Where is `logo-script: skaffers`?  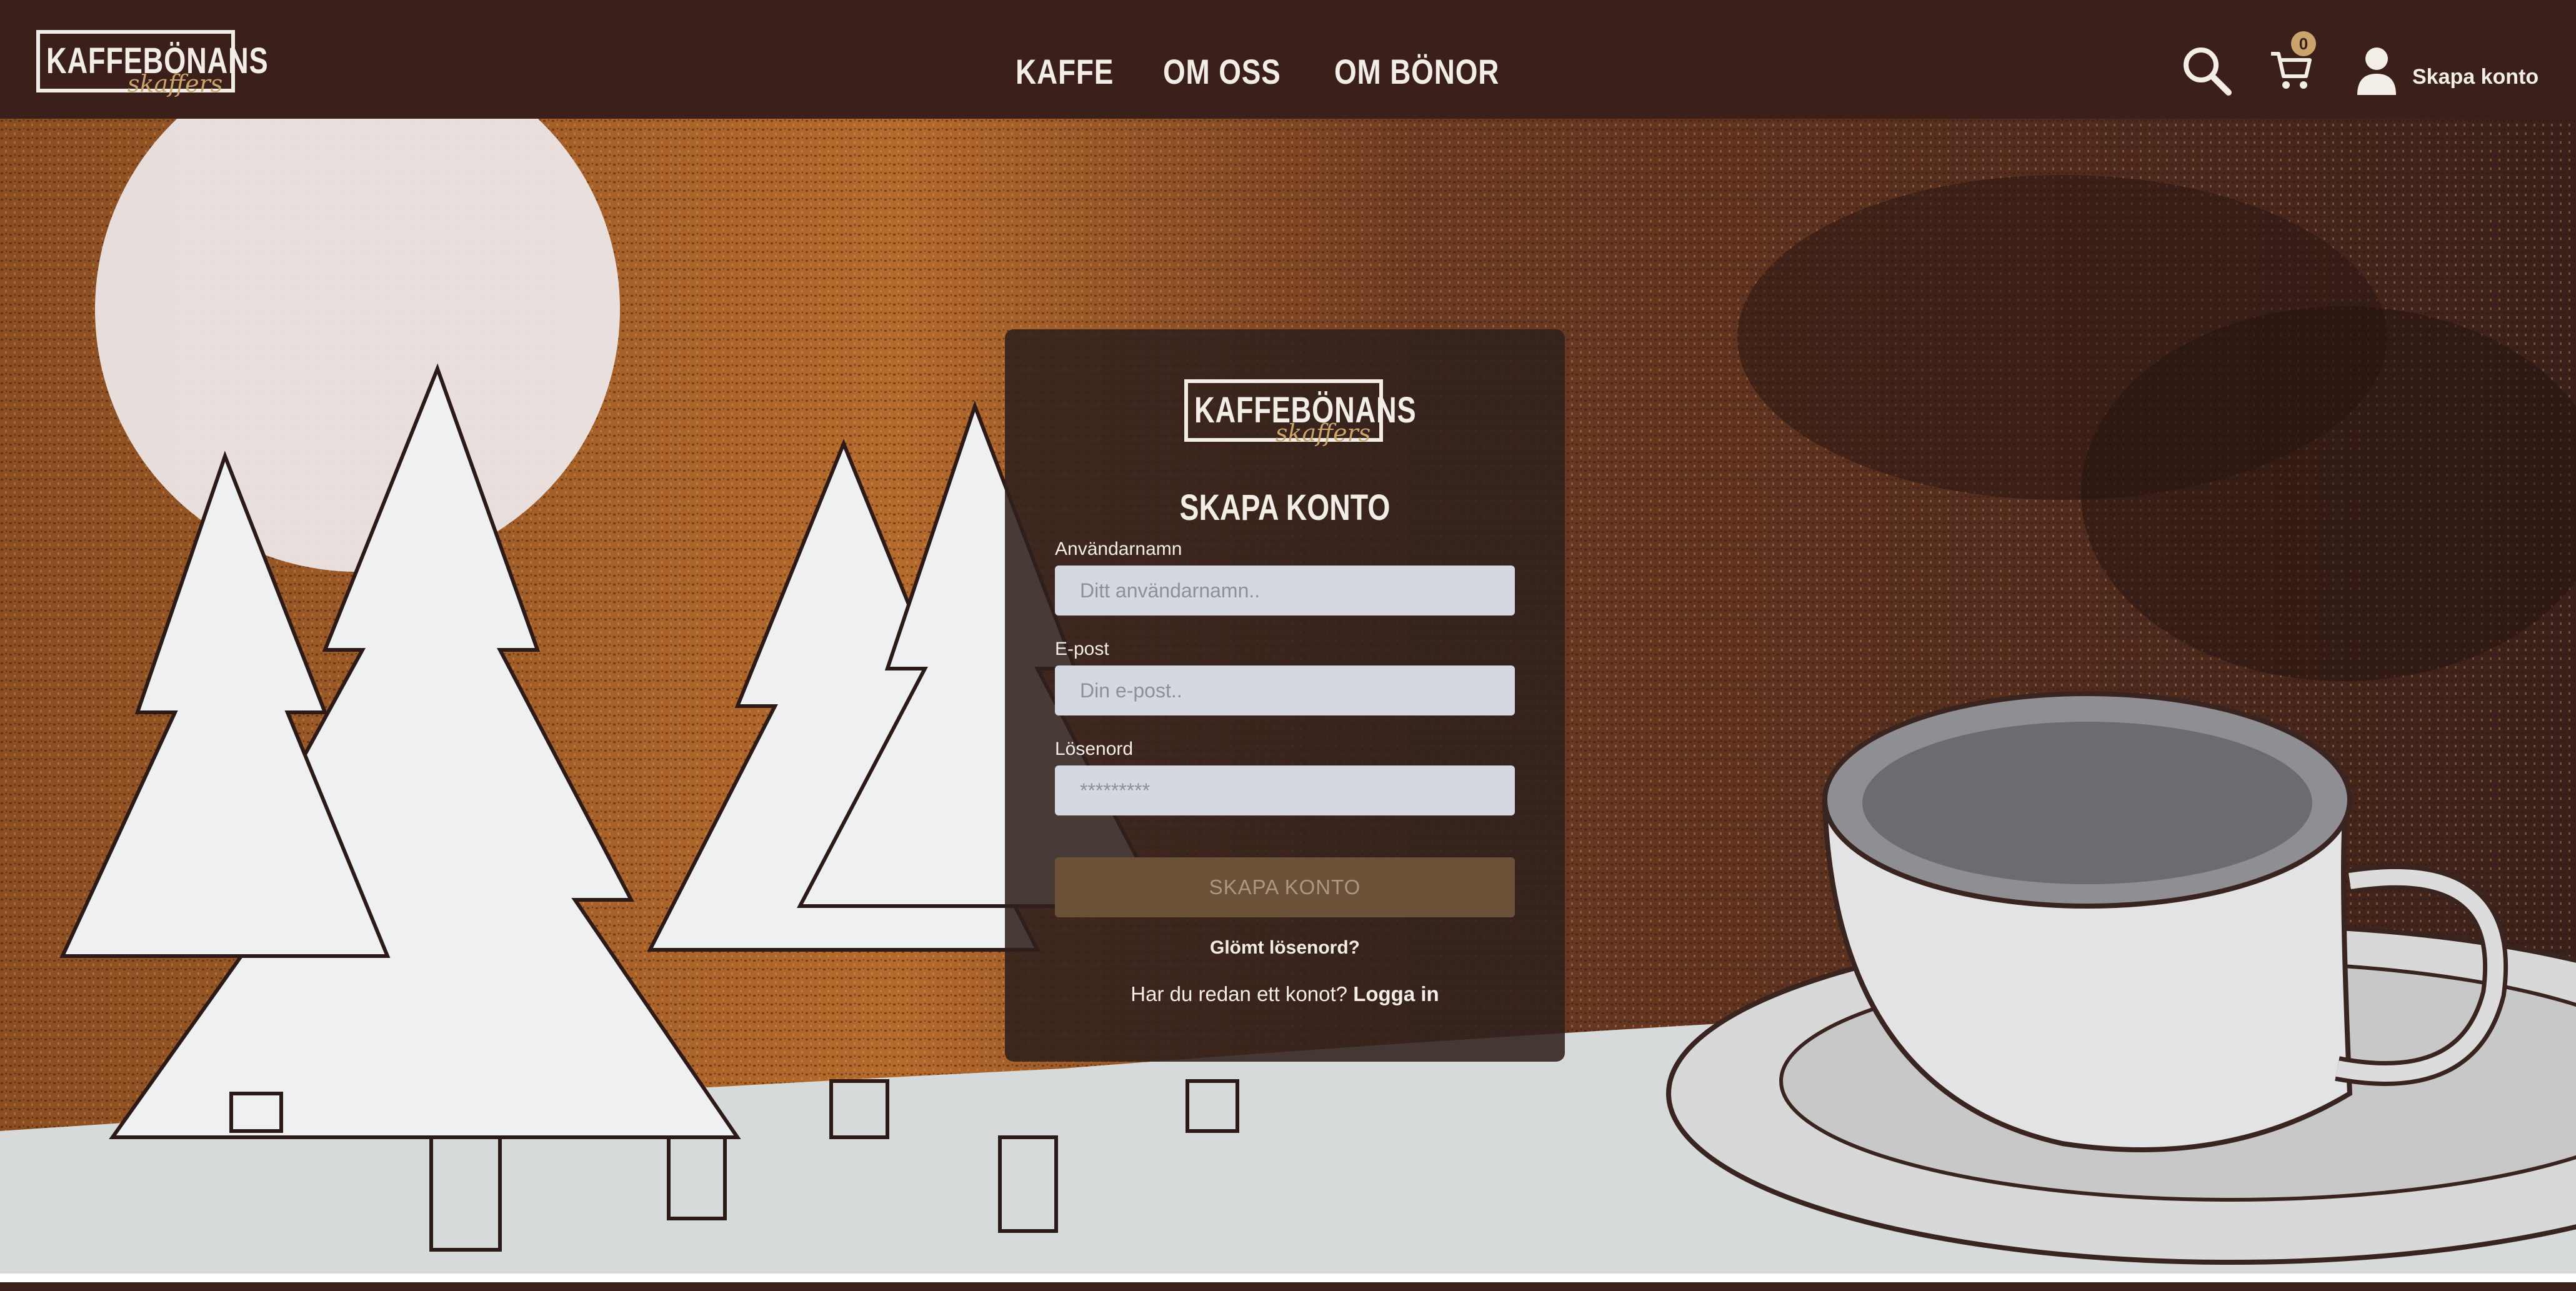 logo-script: skaffers is located at coordinates (175, 83).